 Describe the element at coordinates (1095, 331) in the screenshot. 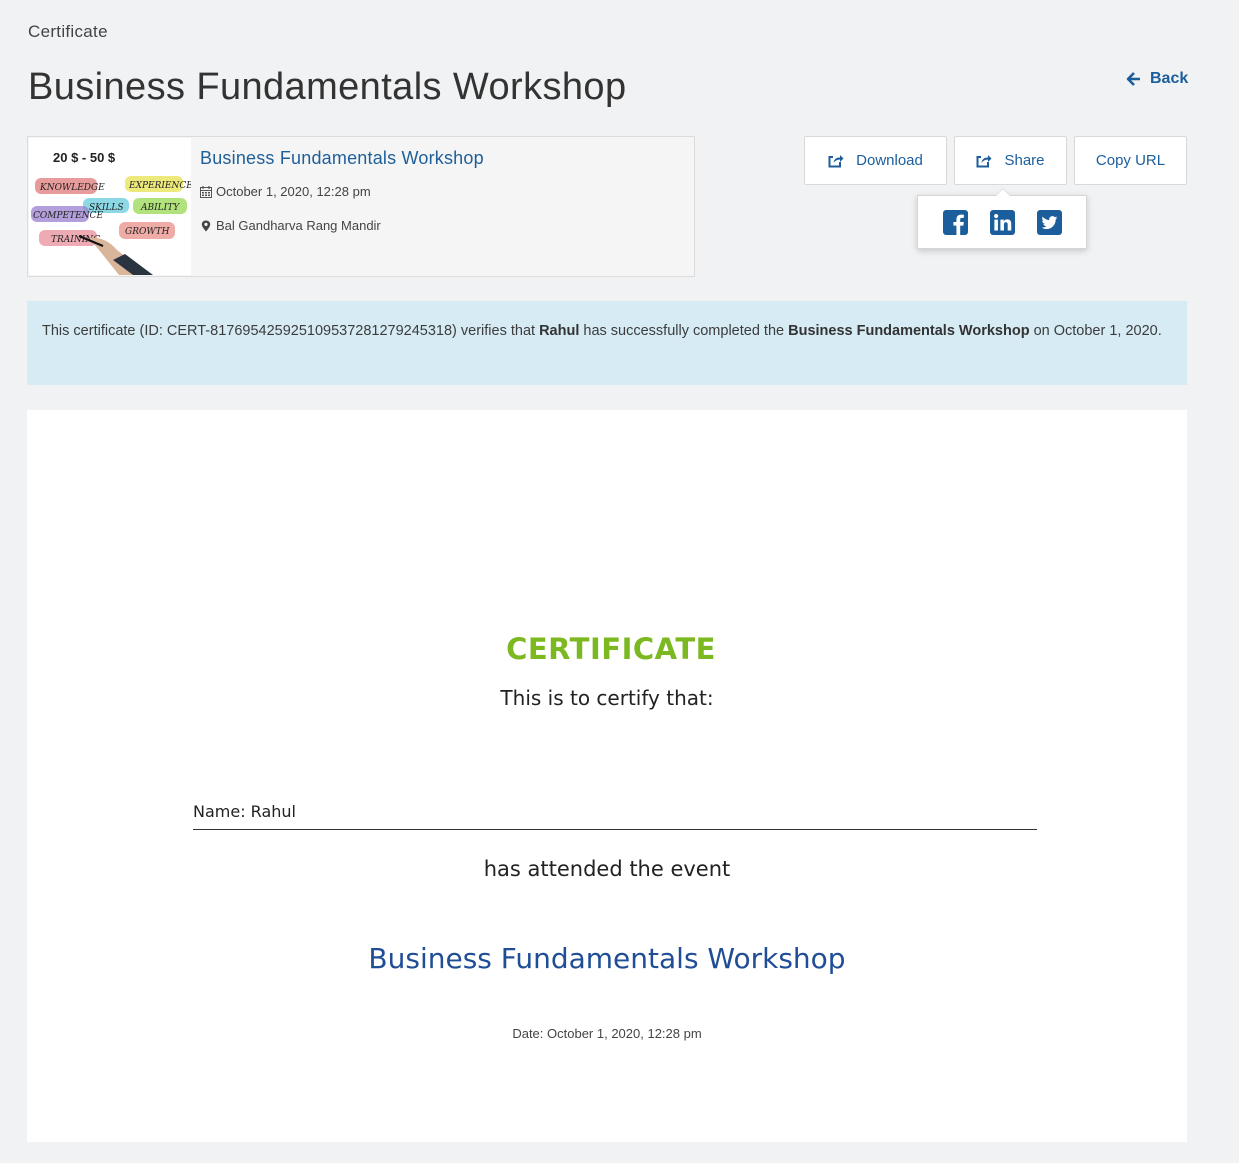

I see `verification-suffix: on October 1, 2020.` at that location.